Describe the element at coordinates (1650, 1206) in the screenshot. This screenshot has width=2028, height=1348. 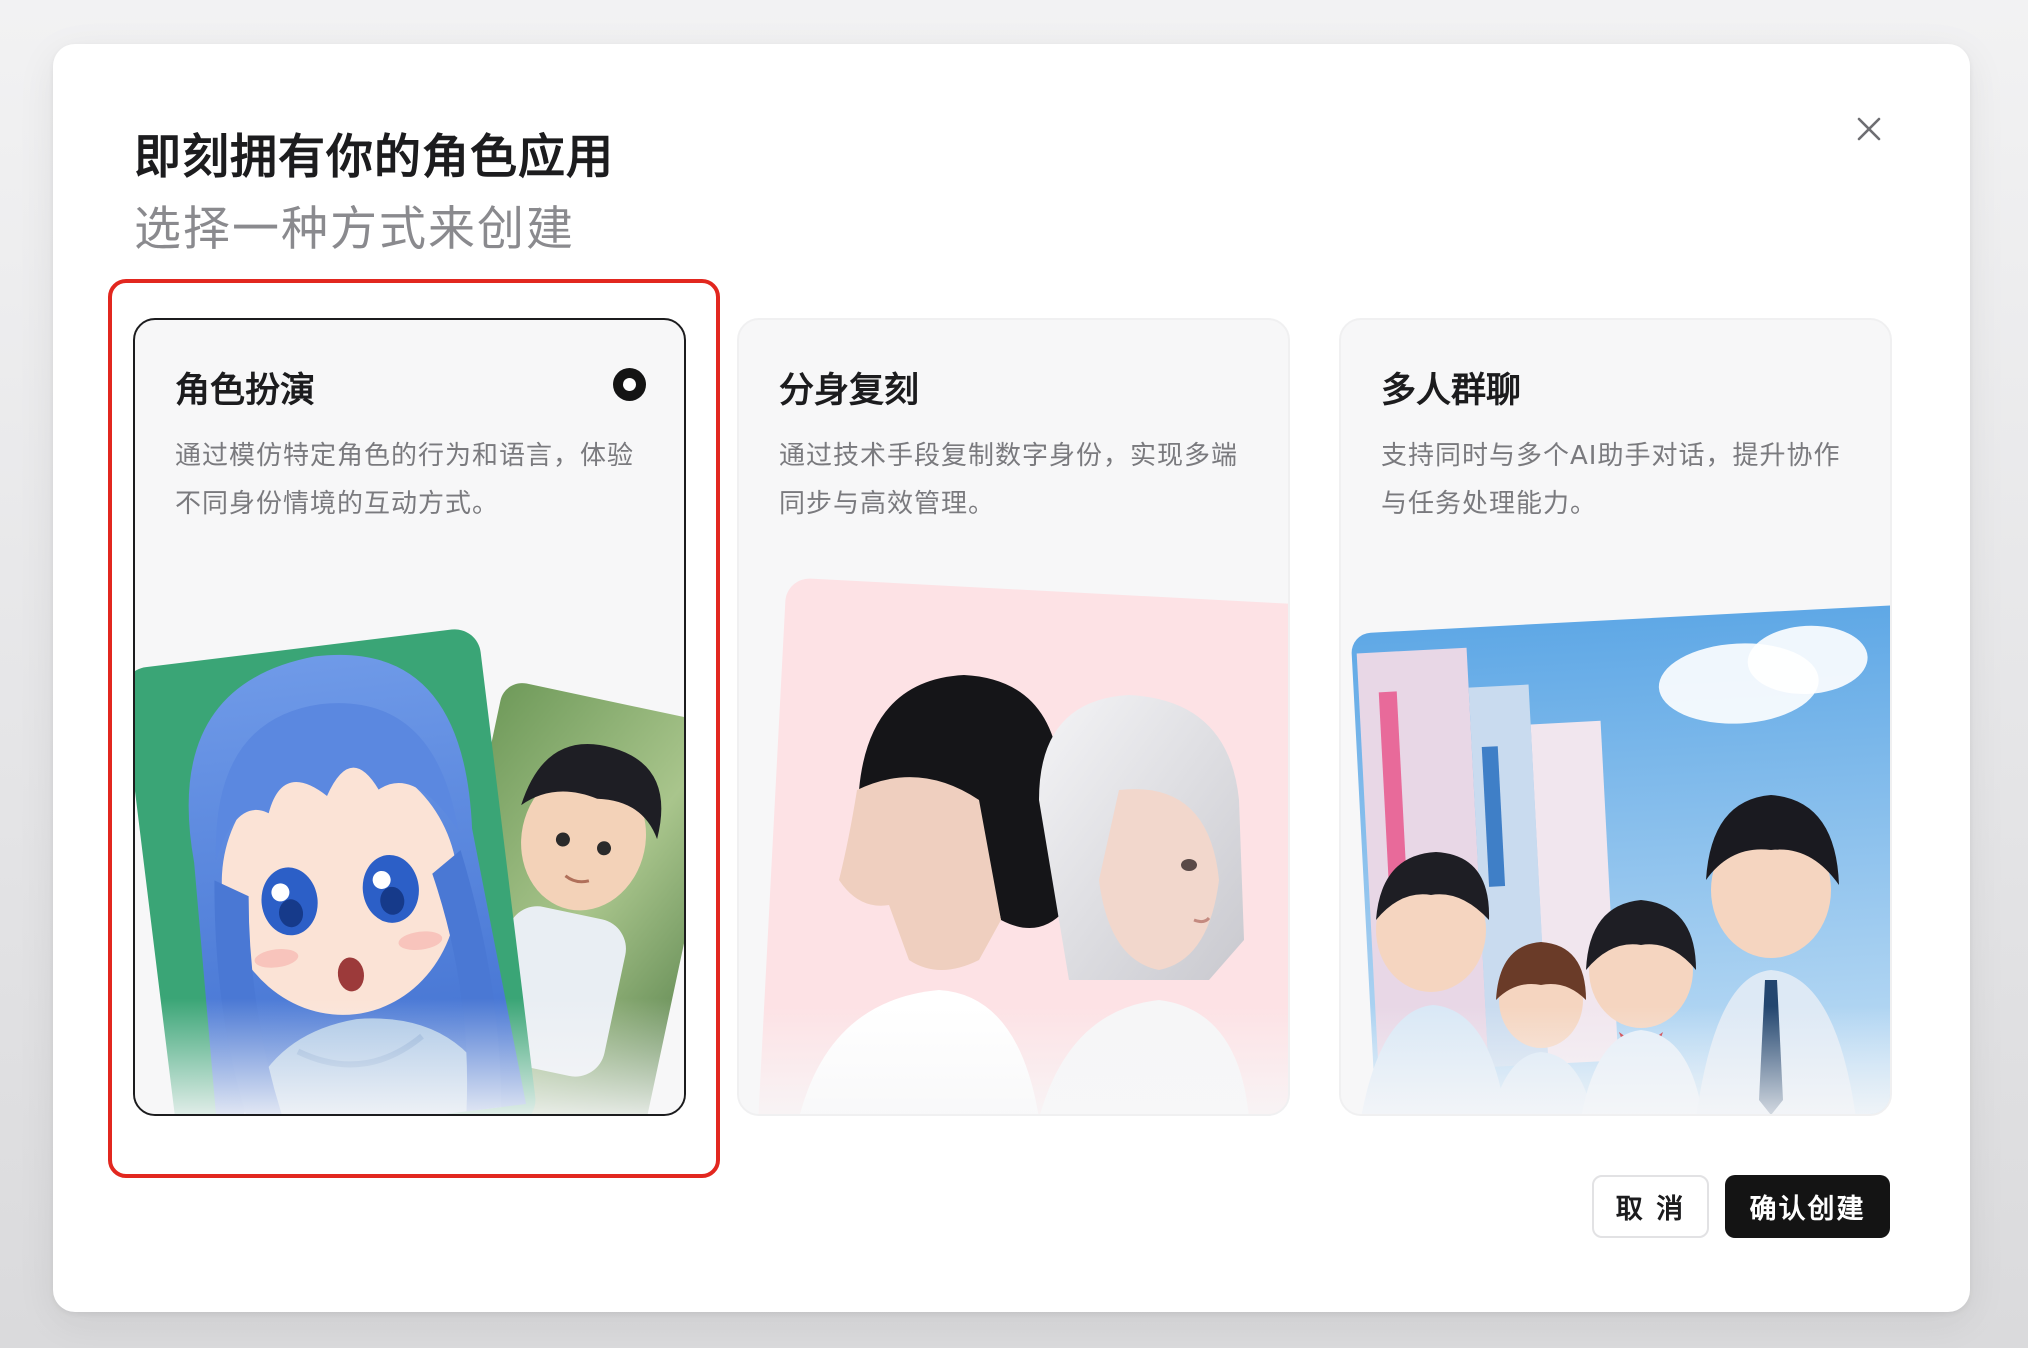
I see `cancel-button: 取 消` at that location.